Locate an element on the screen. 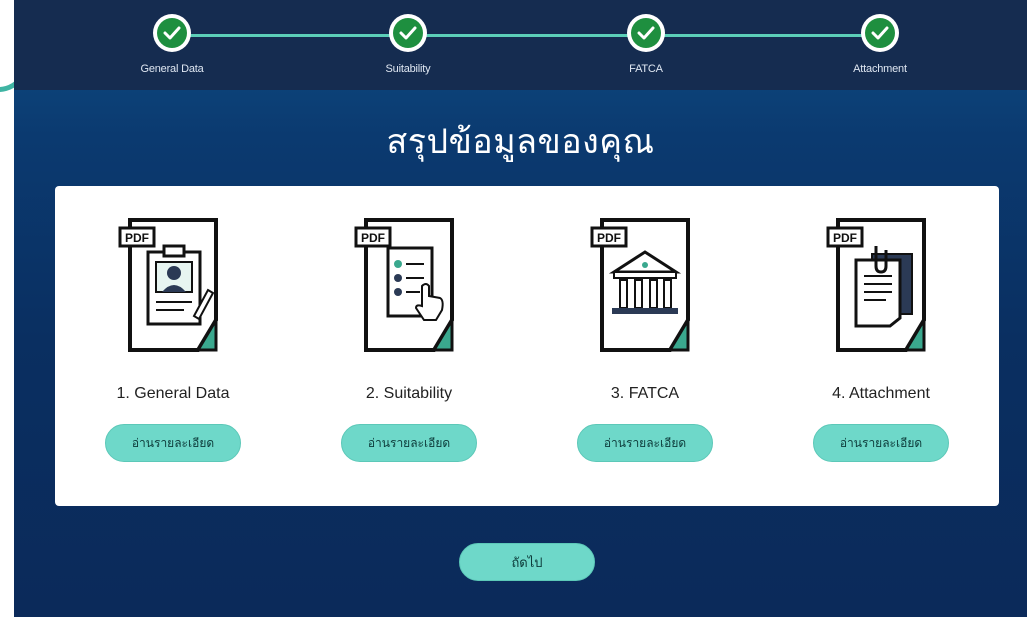 This screenshot has width=1027, height=617. document-label: 1. General Data is located at coordinates (173, 393).